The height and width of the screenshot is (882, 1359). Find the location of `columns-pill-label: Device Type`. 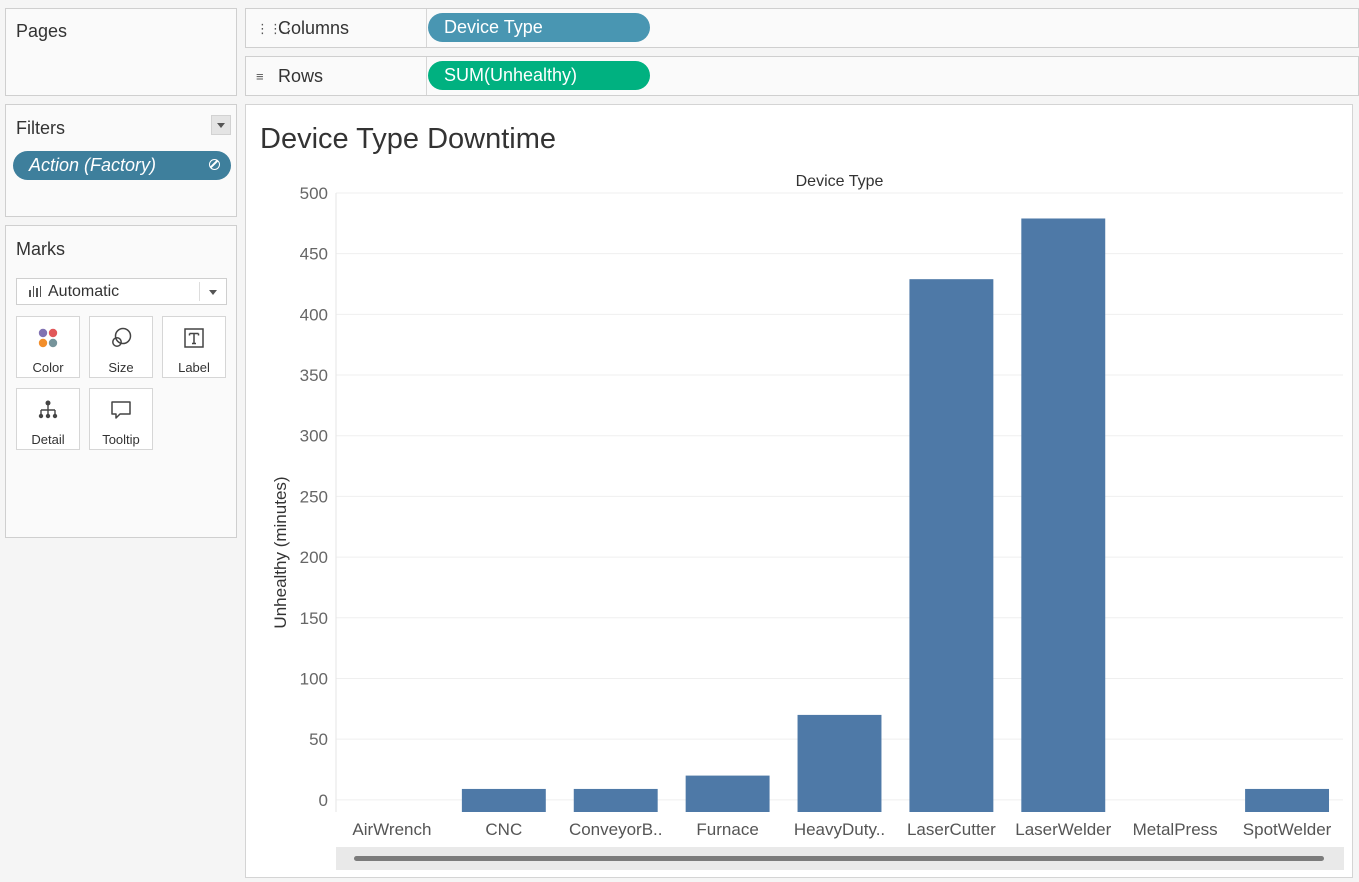

columns-pill-label: Device Type is located at coordinates (493, 27).